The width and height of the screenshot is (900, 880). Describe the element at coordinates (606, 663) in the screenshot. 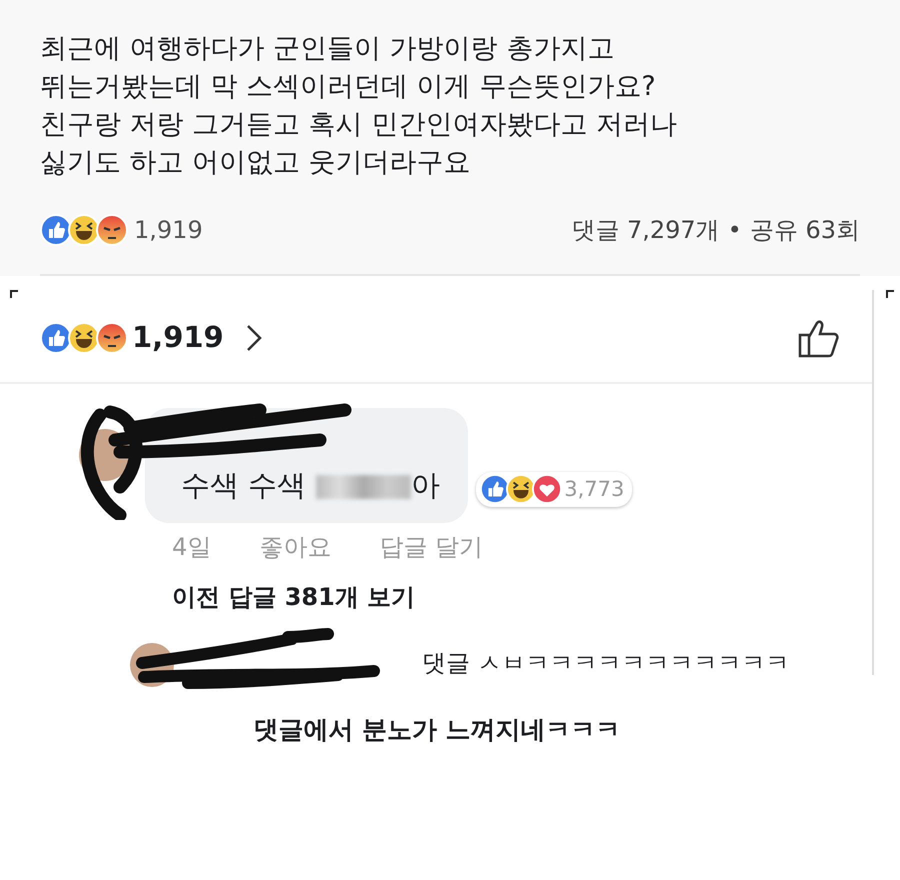

I see `reply-text: 댓글 ㅅㅂㅋㅋㅋㅋㅋㅋㅋㅋㅋㅋㅋ` at that location.